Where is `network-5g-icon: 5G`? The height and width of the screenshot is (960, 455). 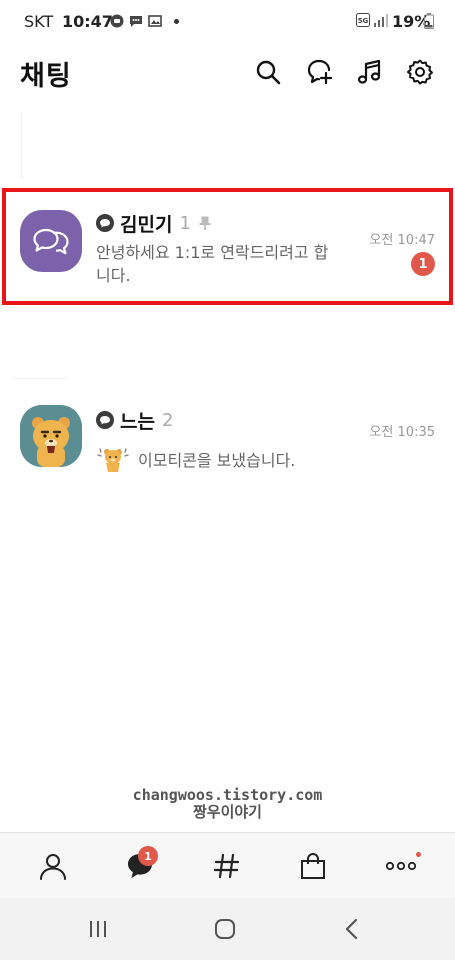 network-5g-icon: 5G is located at coordinates (363, 20).